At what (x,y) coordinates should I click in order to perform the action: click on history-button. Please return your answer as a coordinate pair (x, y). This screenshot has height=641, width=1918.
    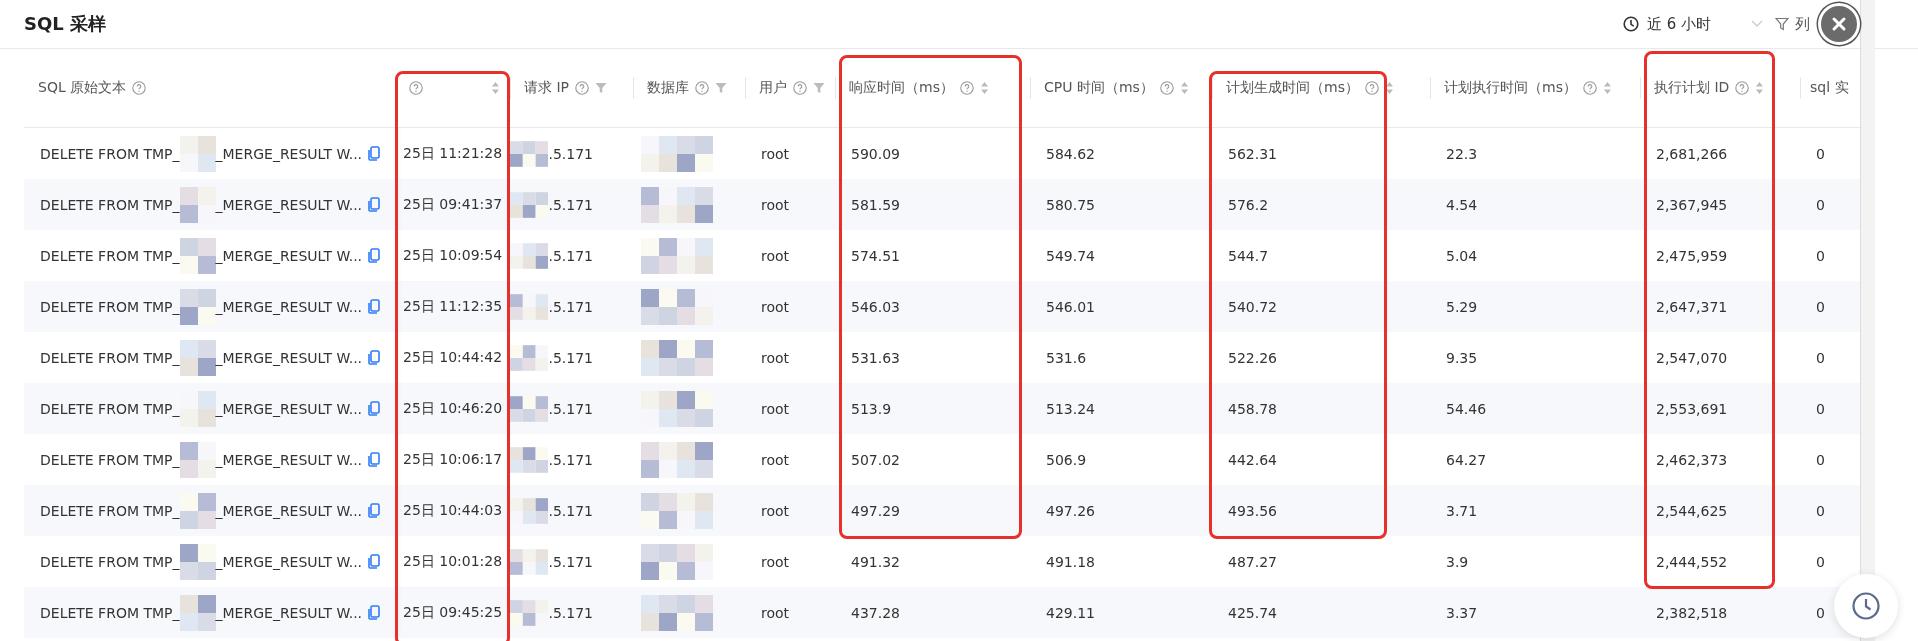
    Looking at the image, I should click on (1866, 606).